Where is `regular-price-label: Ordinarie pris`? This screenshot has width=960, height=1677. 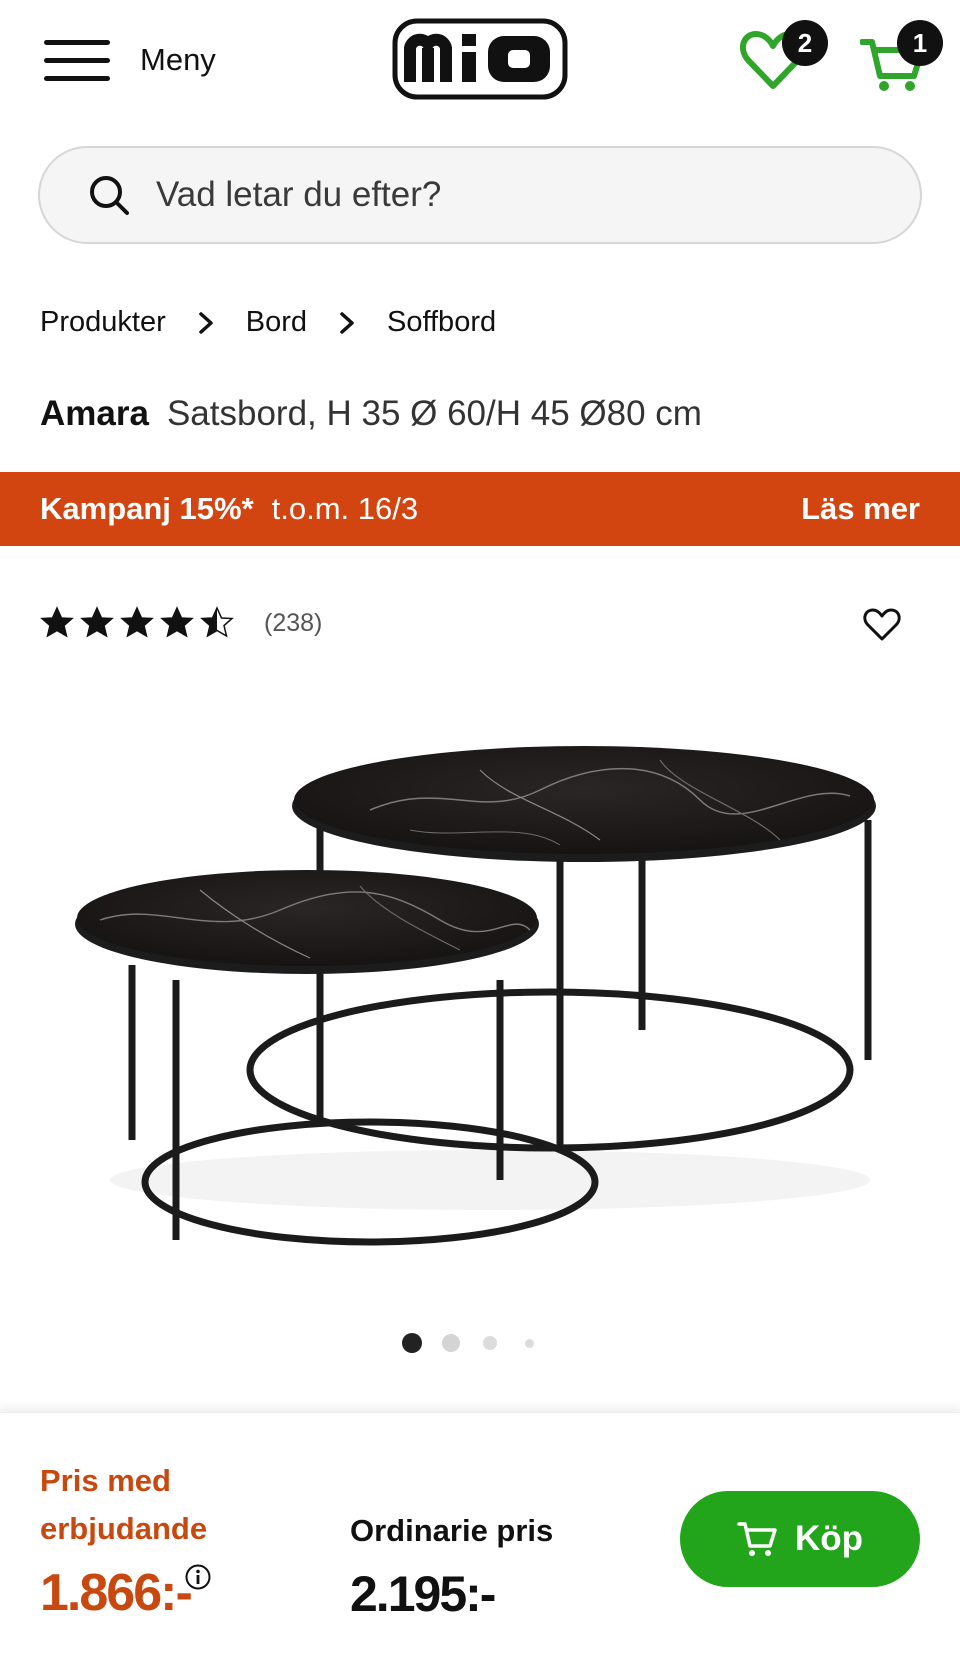 regular-price-label: Ordinarie pris is located at coordinates (452, 1530).